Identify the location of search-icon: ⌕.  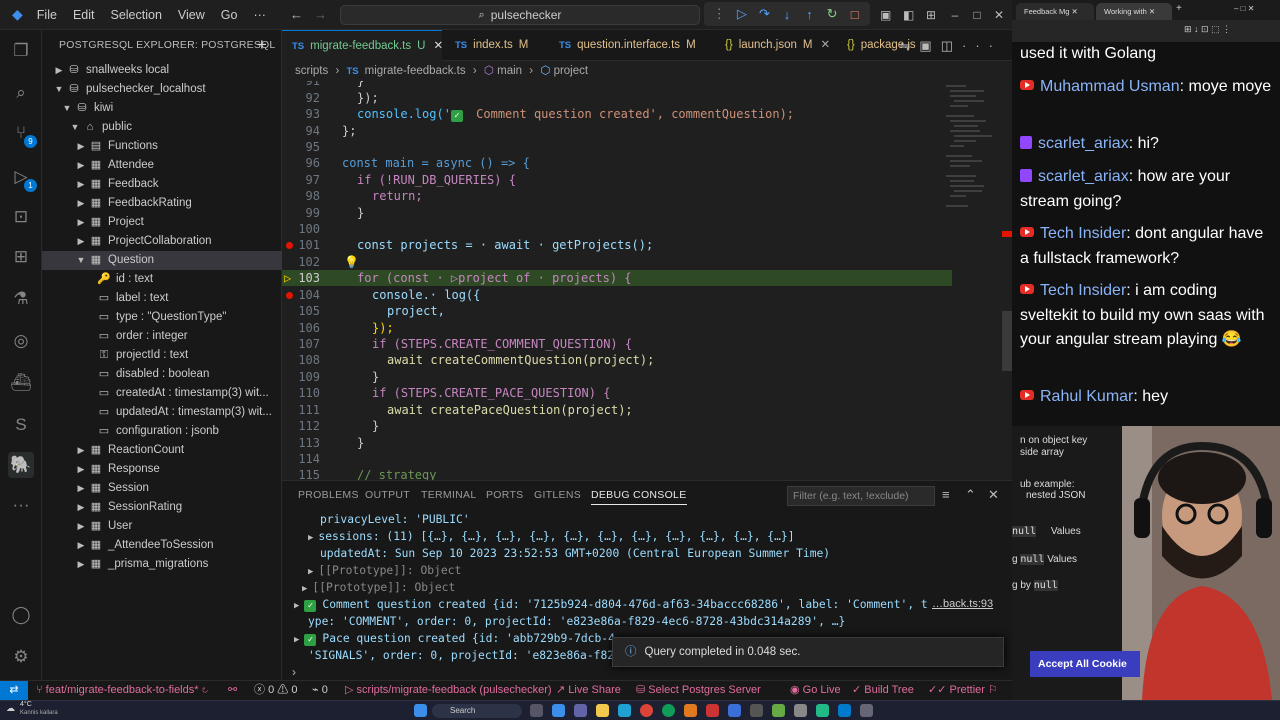
(21, 93).